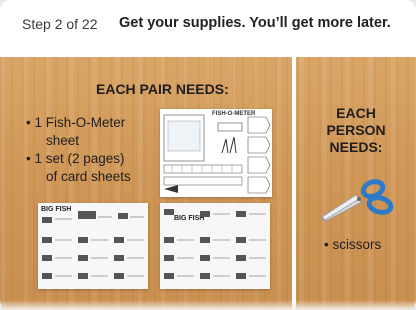 The height and width of the screenshot is (310, 416). I want to click on step-counter: Step 2 of 22, so click(60, 24).